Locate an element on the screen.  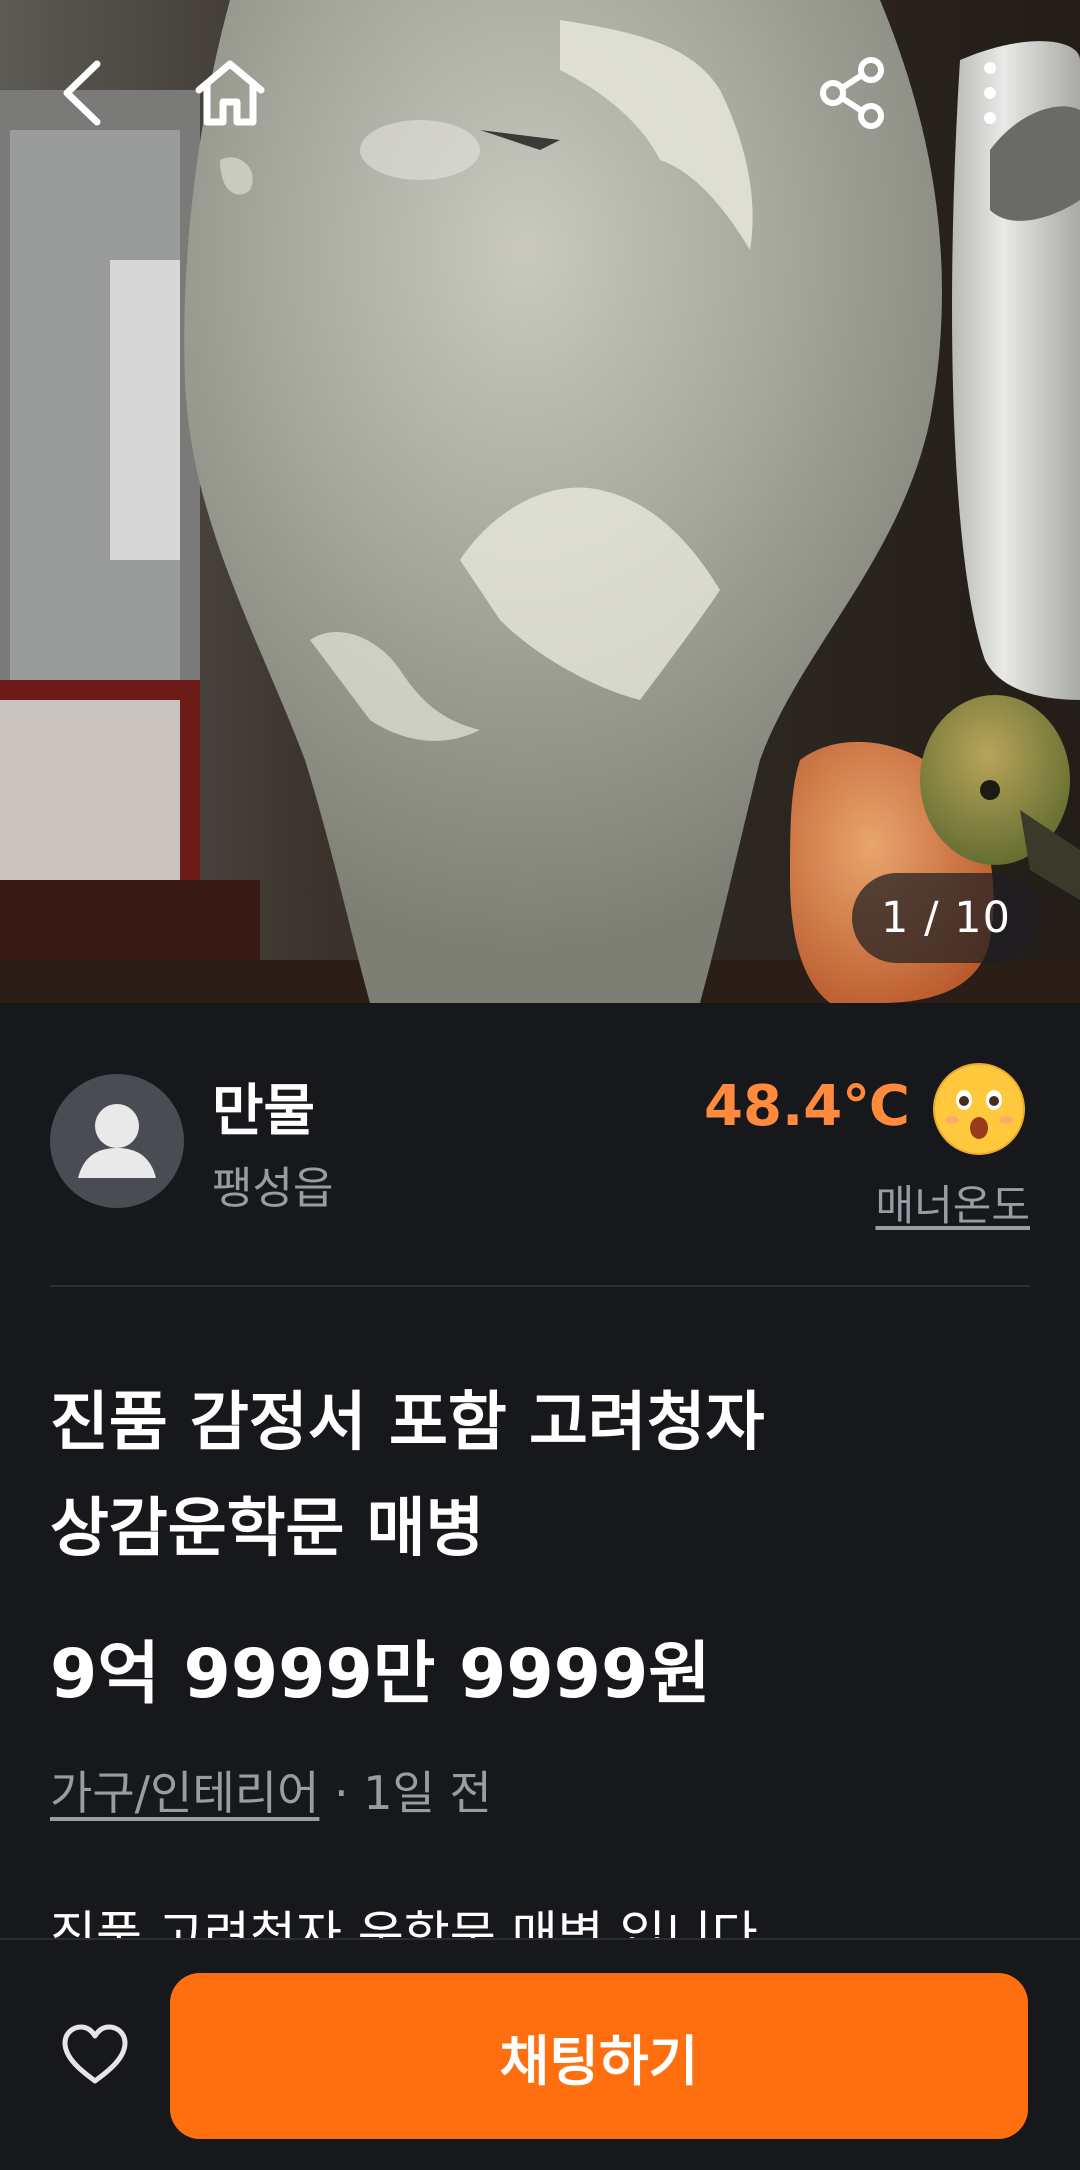
seller-name: 만물 is located at coordinates (263, 1106).